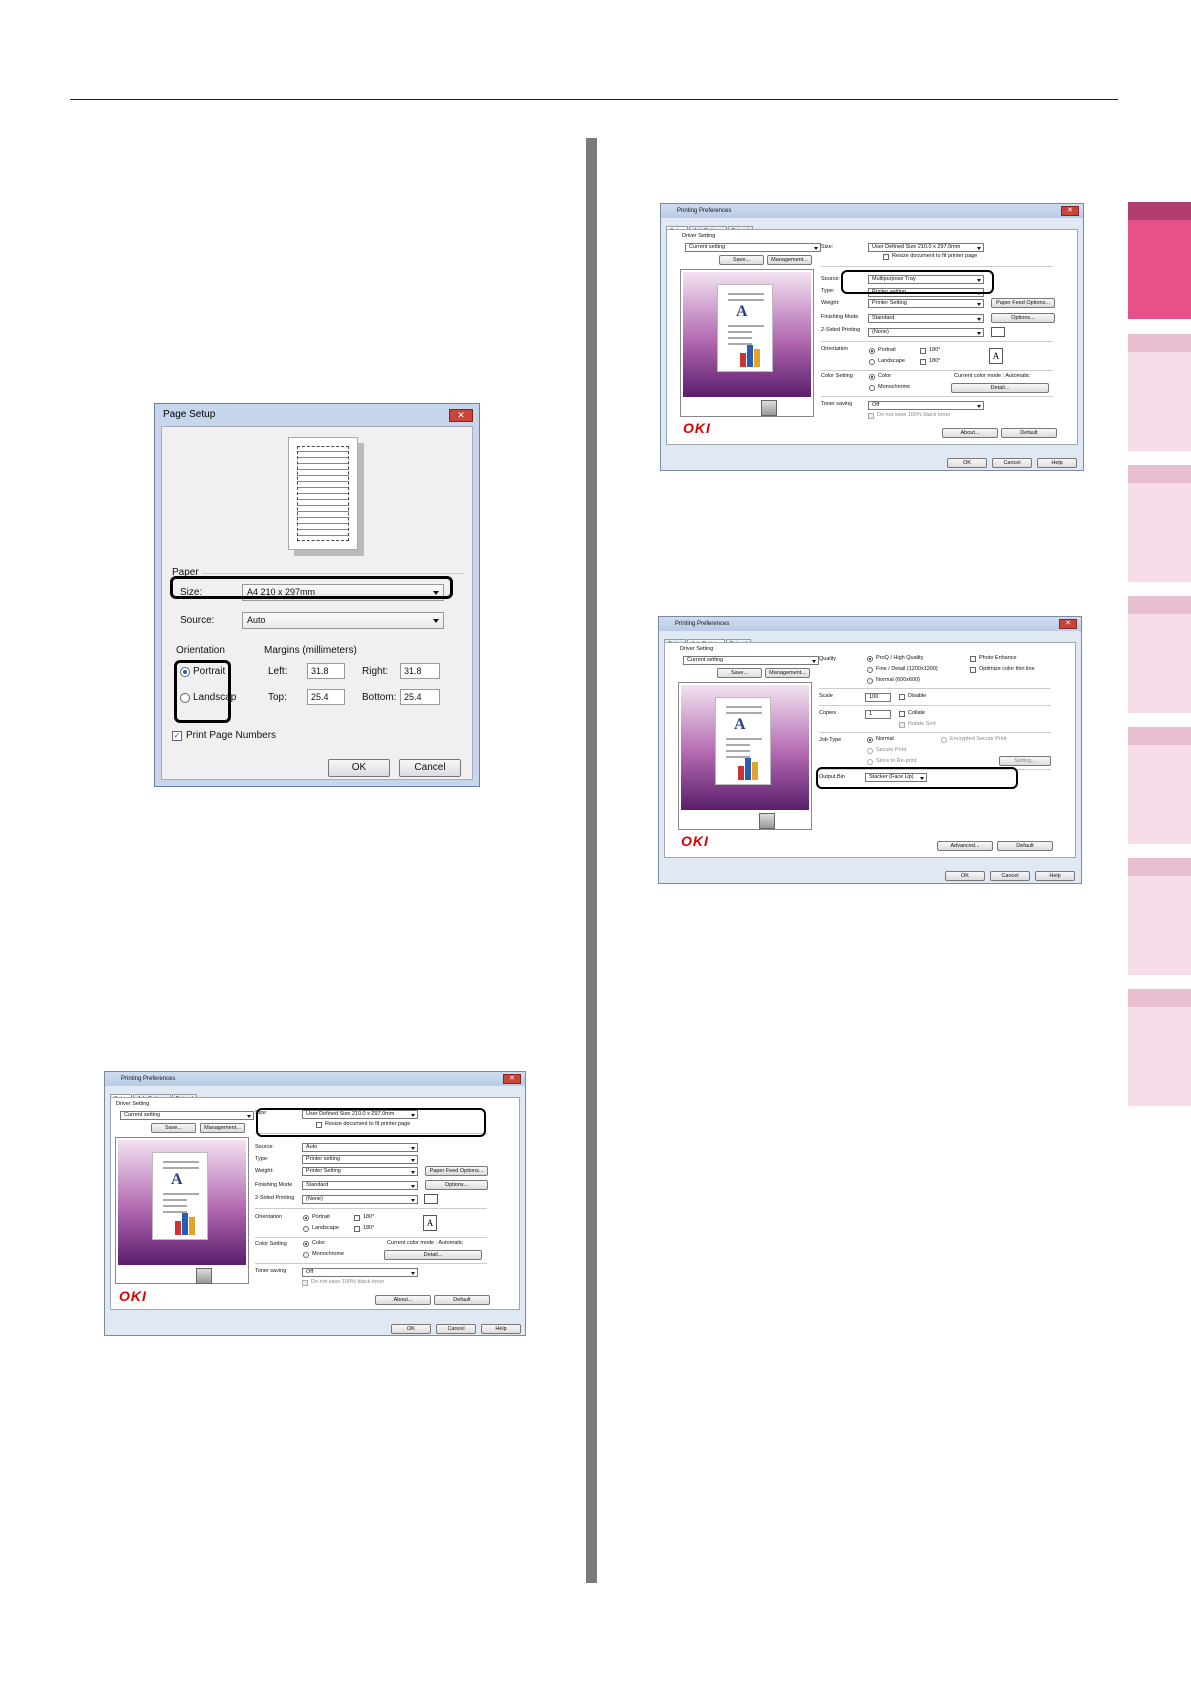 This screenshot has width=1191, height=1684. I want to click on preview-pane: A, so click(745, 756).